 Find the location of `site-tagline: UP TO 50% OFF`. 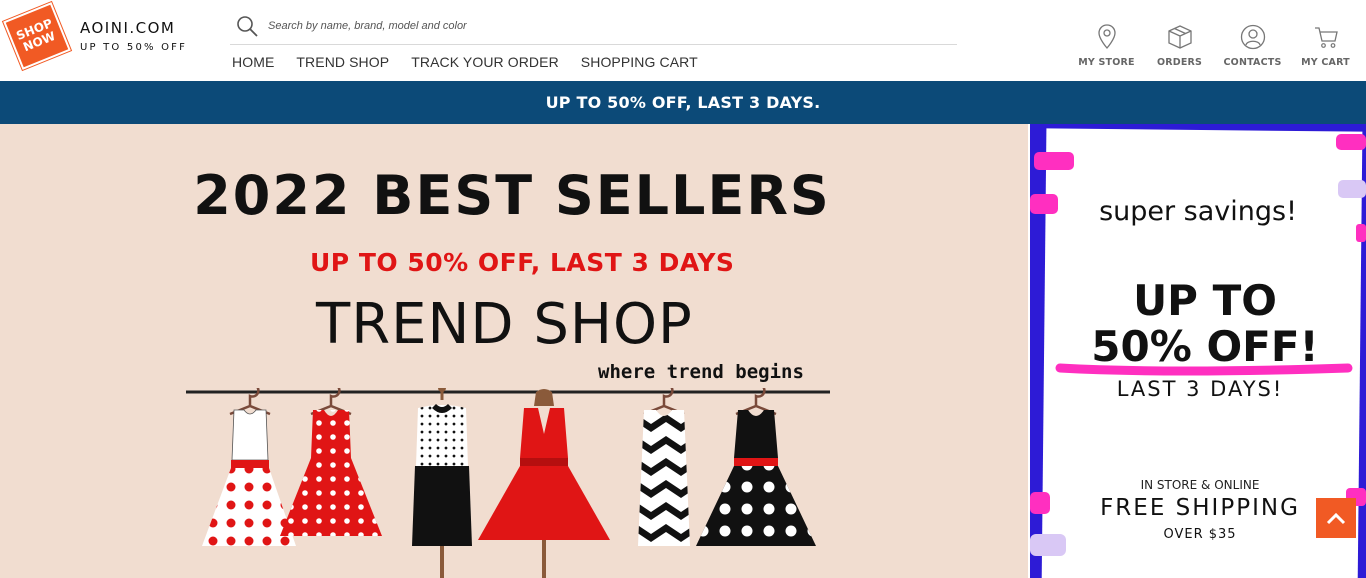

site-tagline: UP TO 50% OFF is located at coordinates (134, 47).